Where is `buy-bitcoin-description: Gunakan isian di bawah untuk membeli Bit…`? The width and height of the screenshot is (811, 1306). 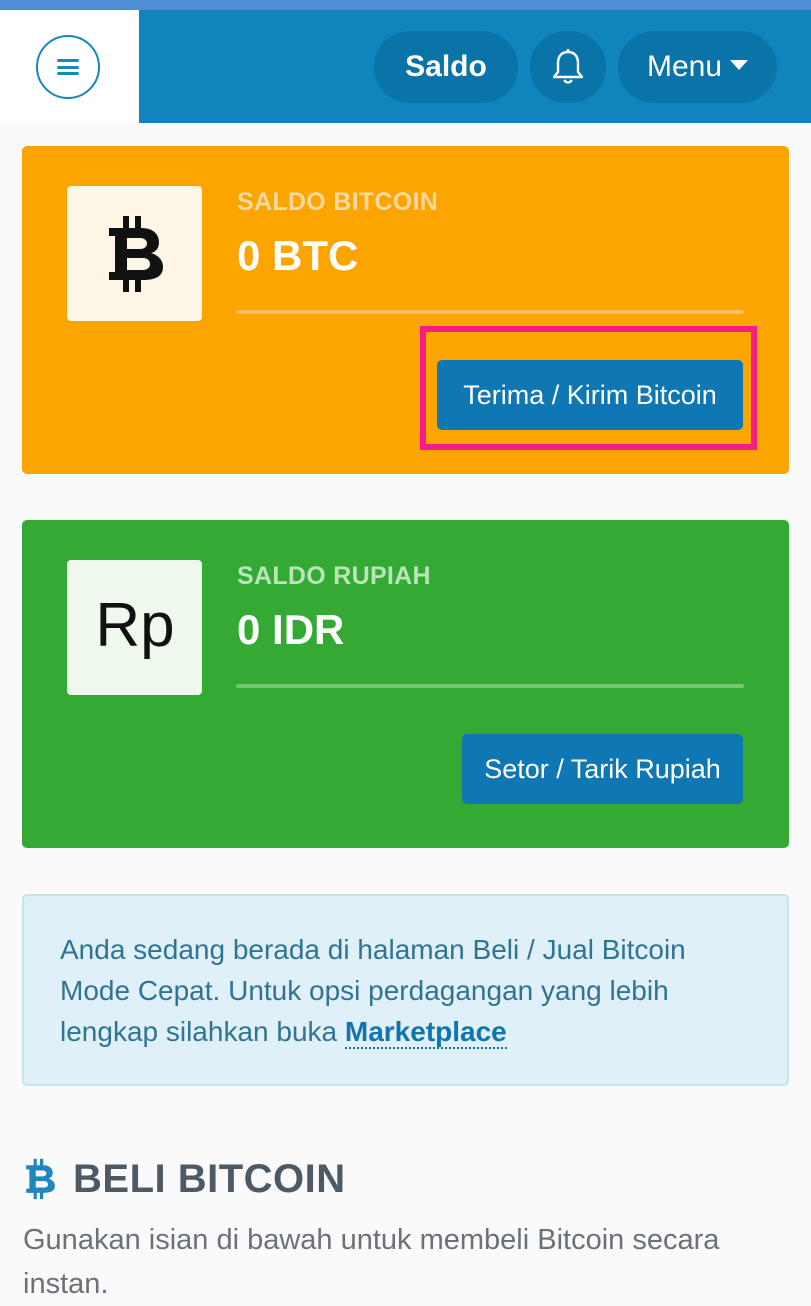
buy-bitcoin-description: Gunakan isian di bawah untuk membeli Bit… is located at coordinates (371, 1262).